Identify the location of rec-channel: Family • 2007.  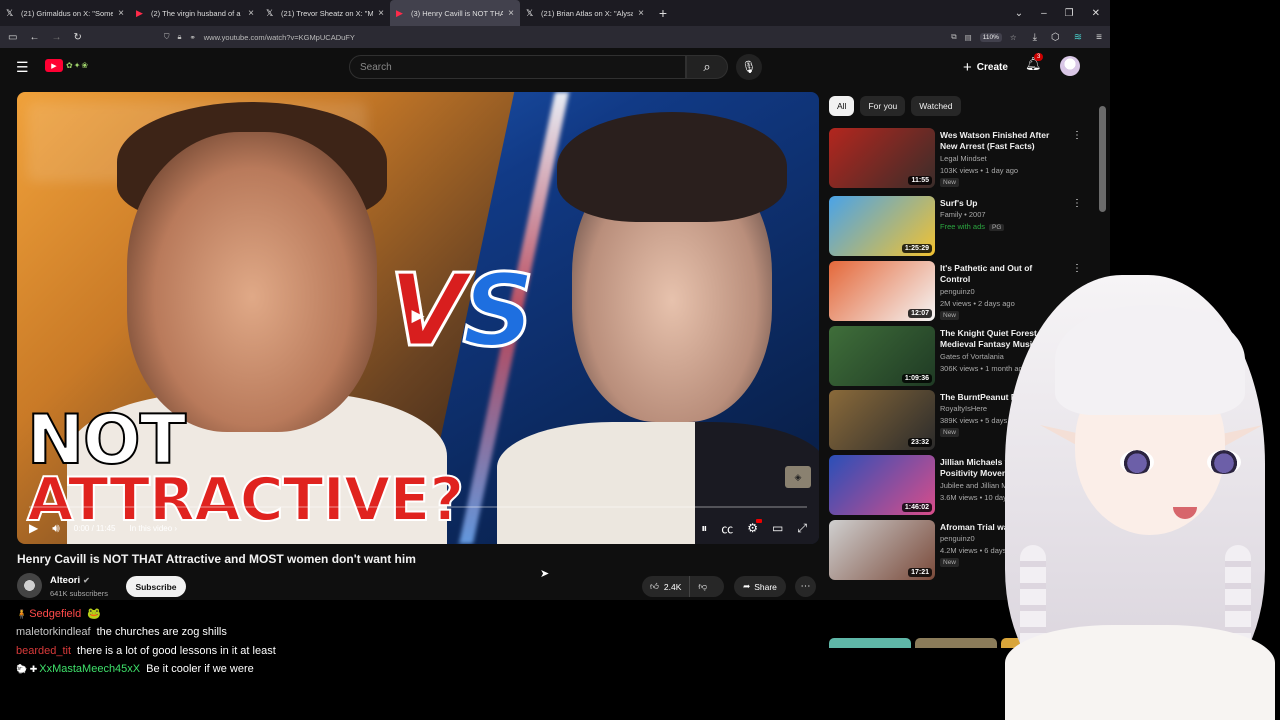
(963, 214).